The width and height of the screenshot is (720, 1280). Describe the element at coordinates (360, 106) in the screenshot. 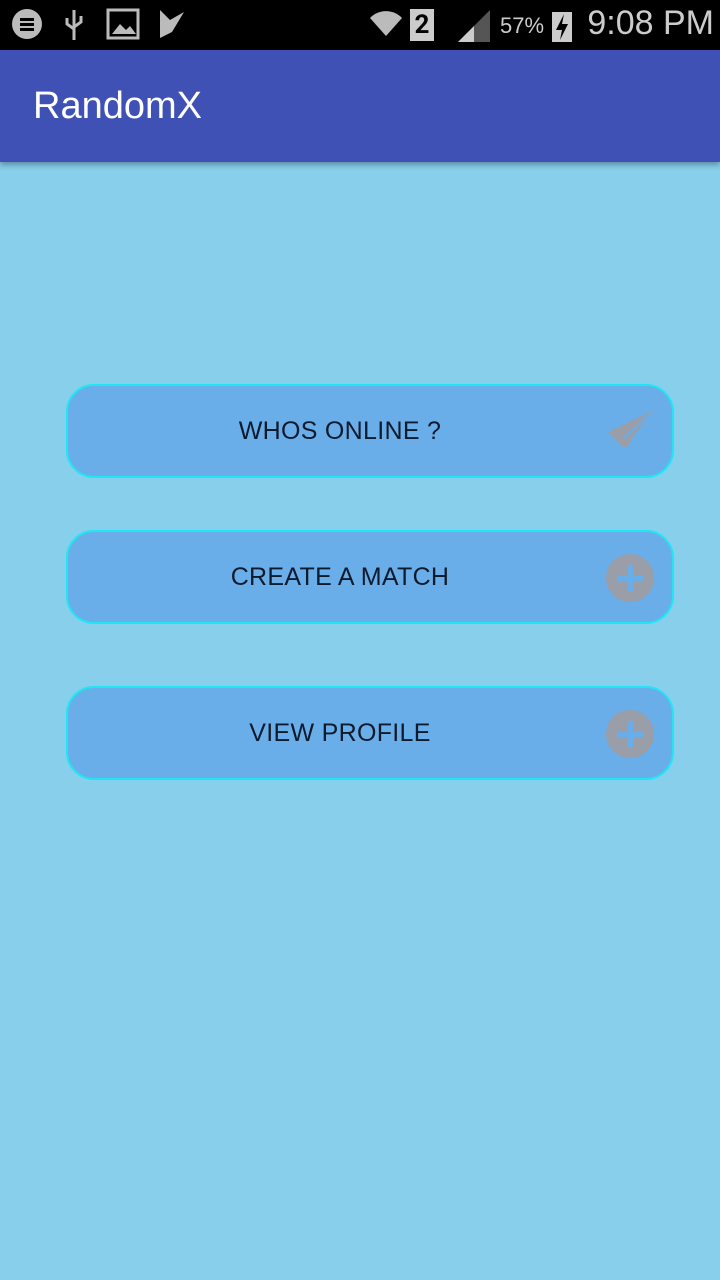

I see `app-bar: RandomX` at that location.